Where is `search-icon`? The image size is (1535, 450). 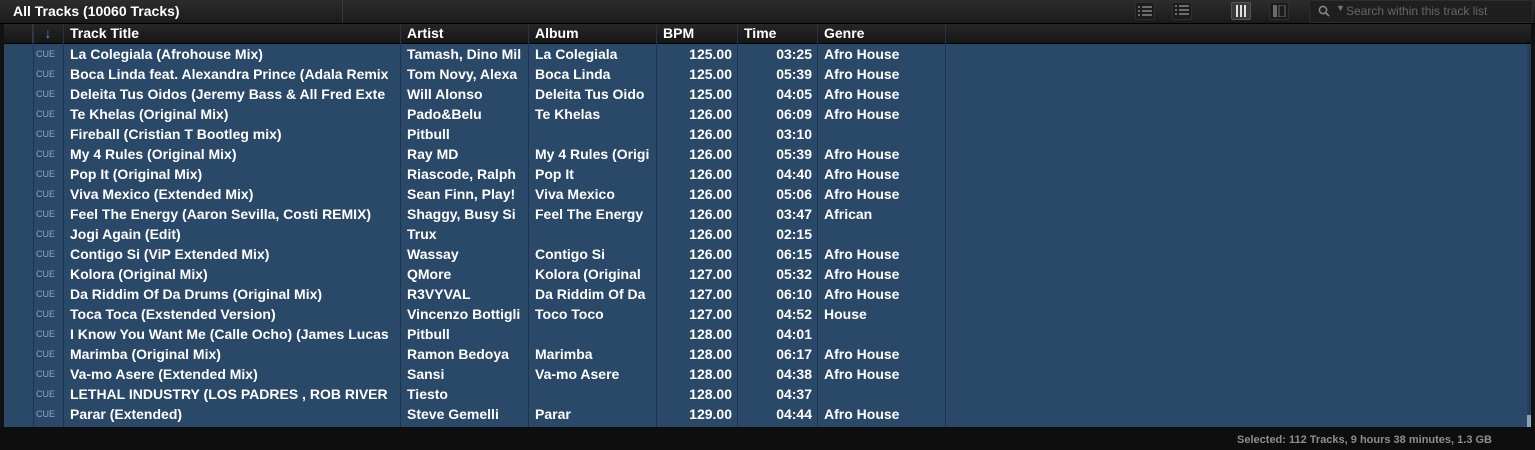
search-icon is located at coordinates (1324, 11).